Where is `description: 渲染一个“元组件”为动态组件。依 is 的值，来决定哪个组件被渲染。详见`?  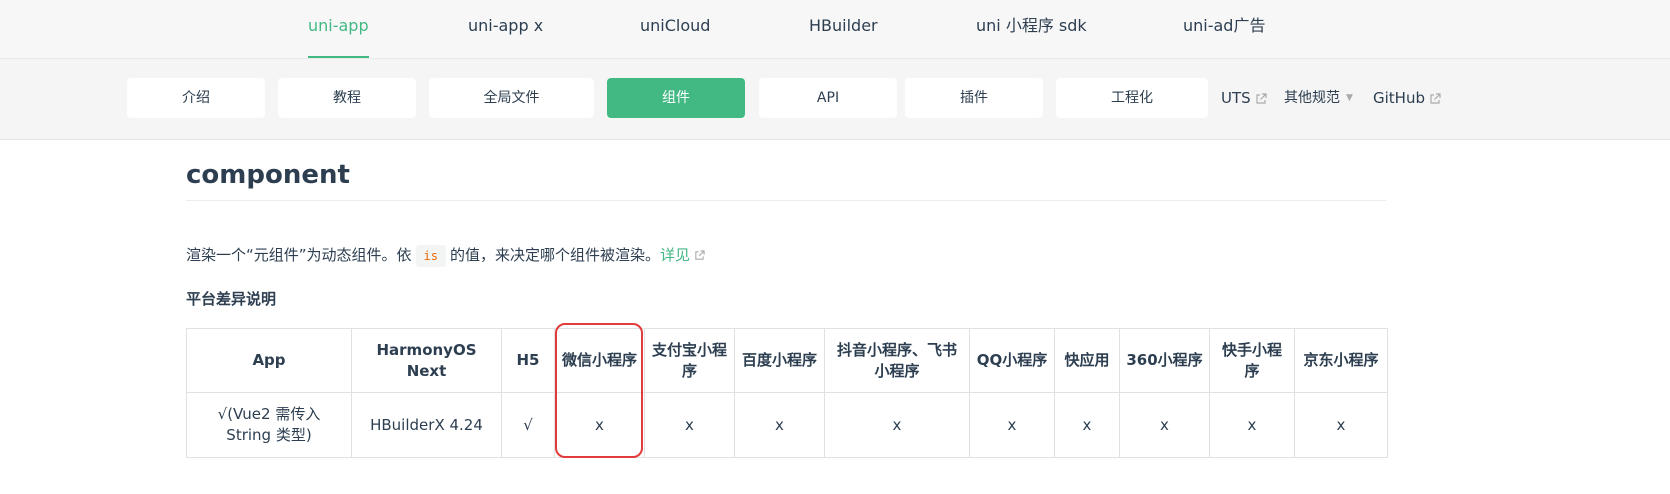 description: 渲染一个“元组件”为动态组件。依 is 的值，来决定哪个组件被渲染。详见 is located at coordinates (445, 255).